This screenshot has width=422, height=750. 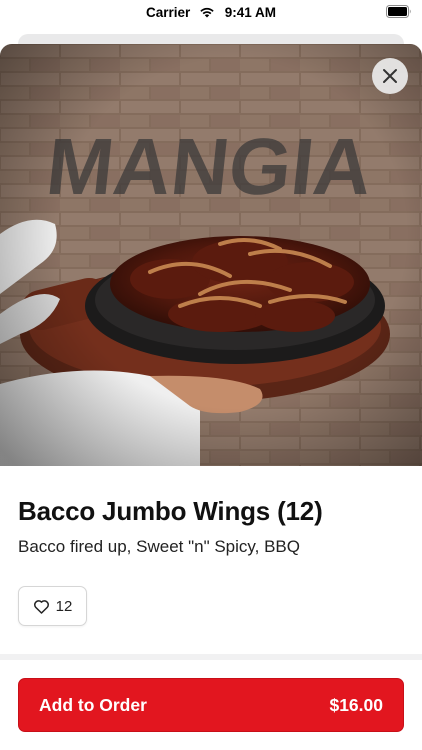 What do you see at coordinates (168, 12) in the screenshot?
I see `carrier-label: Carrier` at bounding box center [168, 12].